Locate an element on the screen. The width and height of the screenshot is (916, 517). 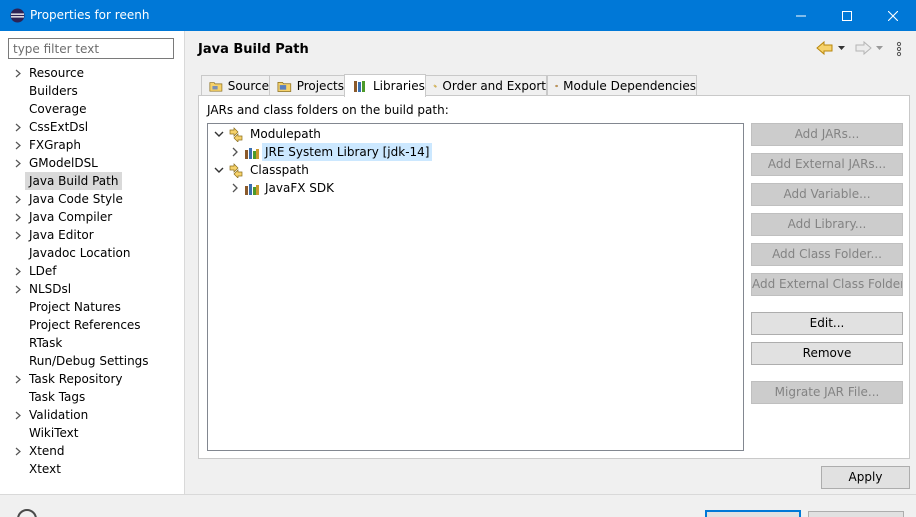
sidebar-item: Task Repository is located at coordinates (92, 379).